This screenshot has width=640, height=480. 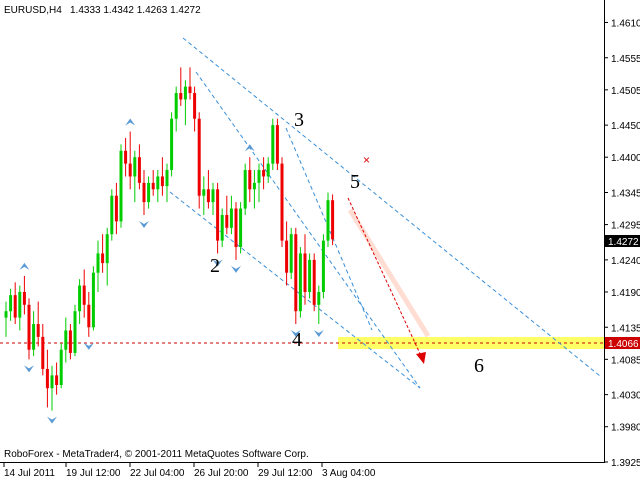 What do you see at coordinates (625, 328) in the screenshot?
I see `y-tick-label: 1.4135` at bounding box center [625, 328].